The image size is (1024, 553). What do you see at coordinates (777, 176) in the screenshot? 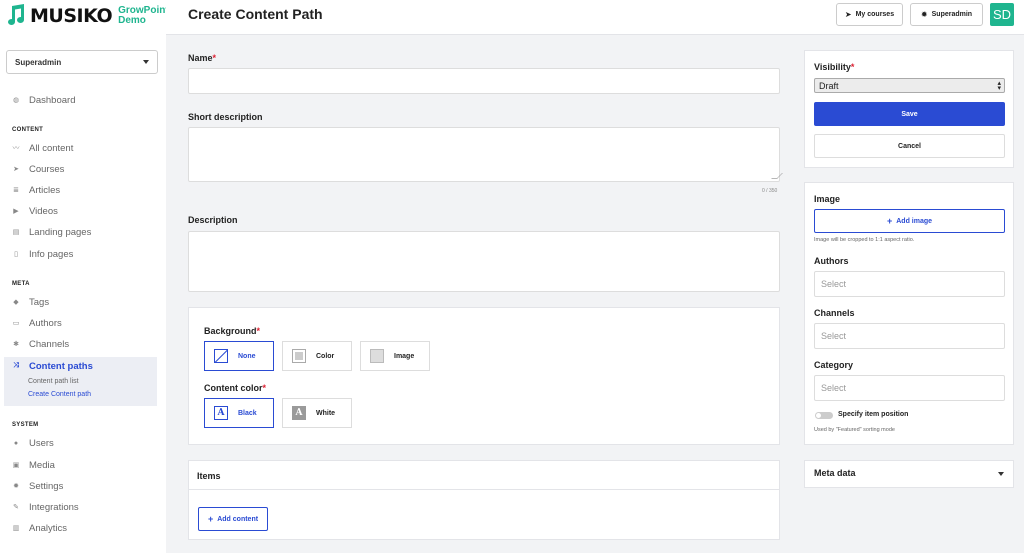
I see `resize-handle-icon` at bounding box center [777, 176].